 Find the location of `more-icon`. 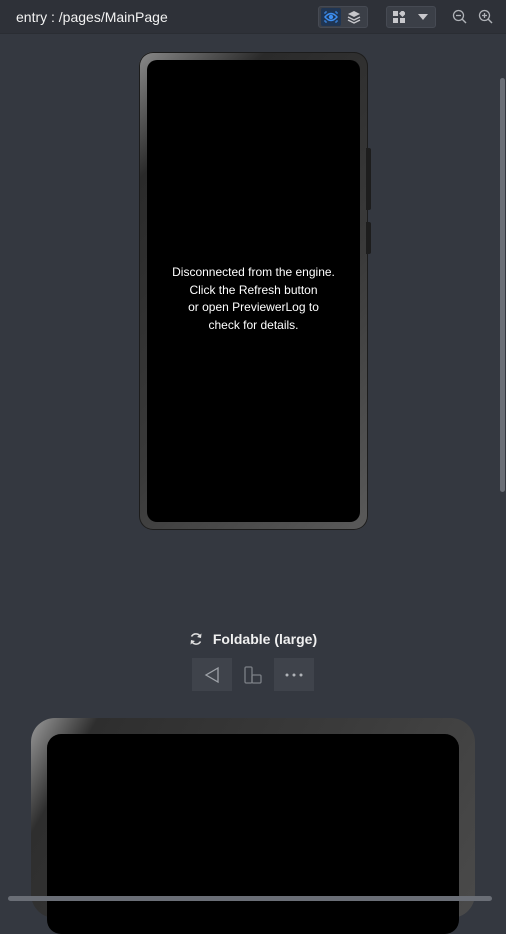

more-icon is located at coordinates (294, 674).